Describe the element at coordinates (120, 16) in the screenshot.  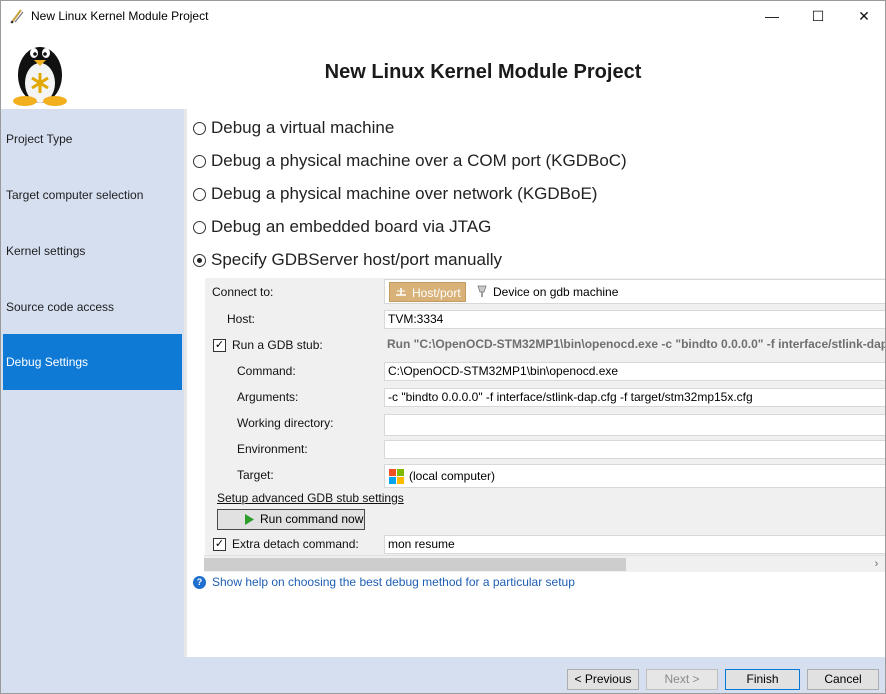
I see `window-title: New Linux Kernel Module Project` at that location.